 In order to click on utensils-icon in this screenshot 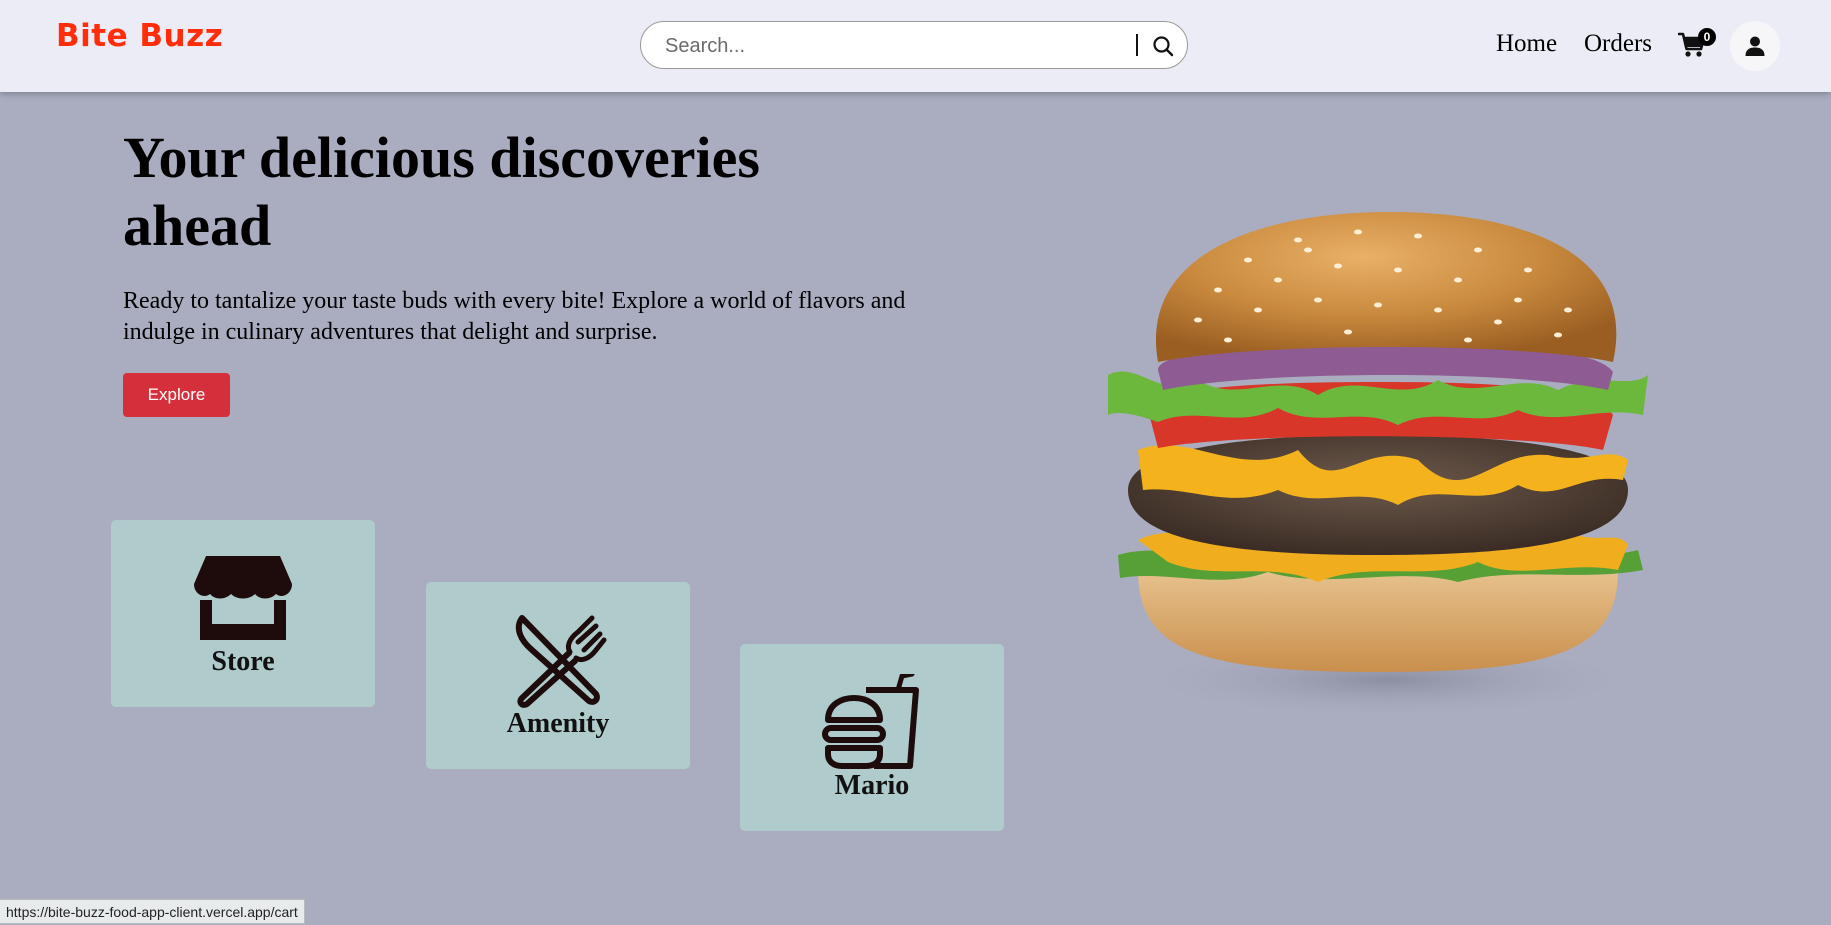, I will do `click(561, 661)`.